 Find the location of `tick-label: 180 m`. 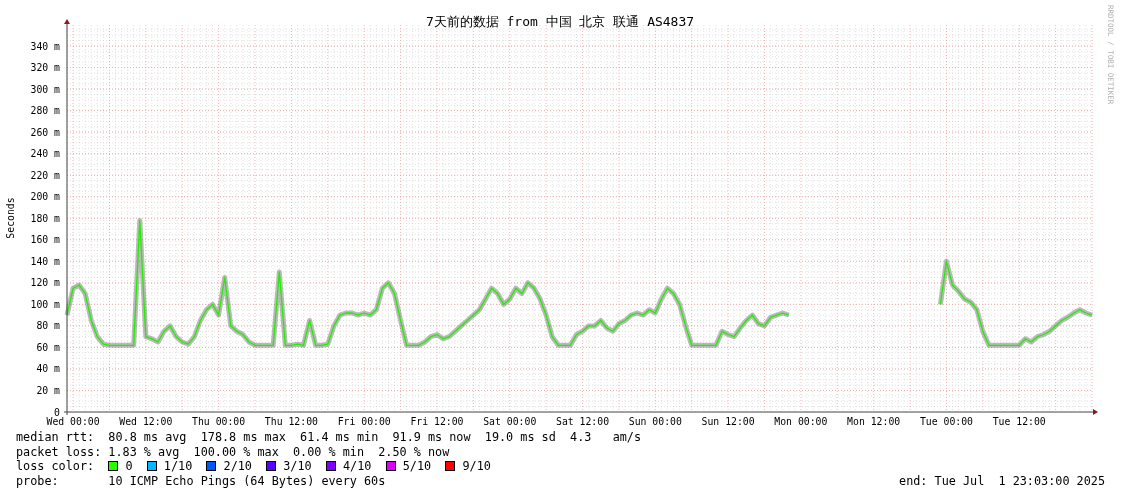

tick-label: 180 m is located at coordinates (45, 218).